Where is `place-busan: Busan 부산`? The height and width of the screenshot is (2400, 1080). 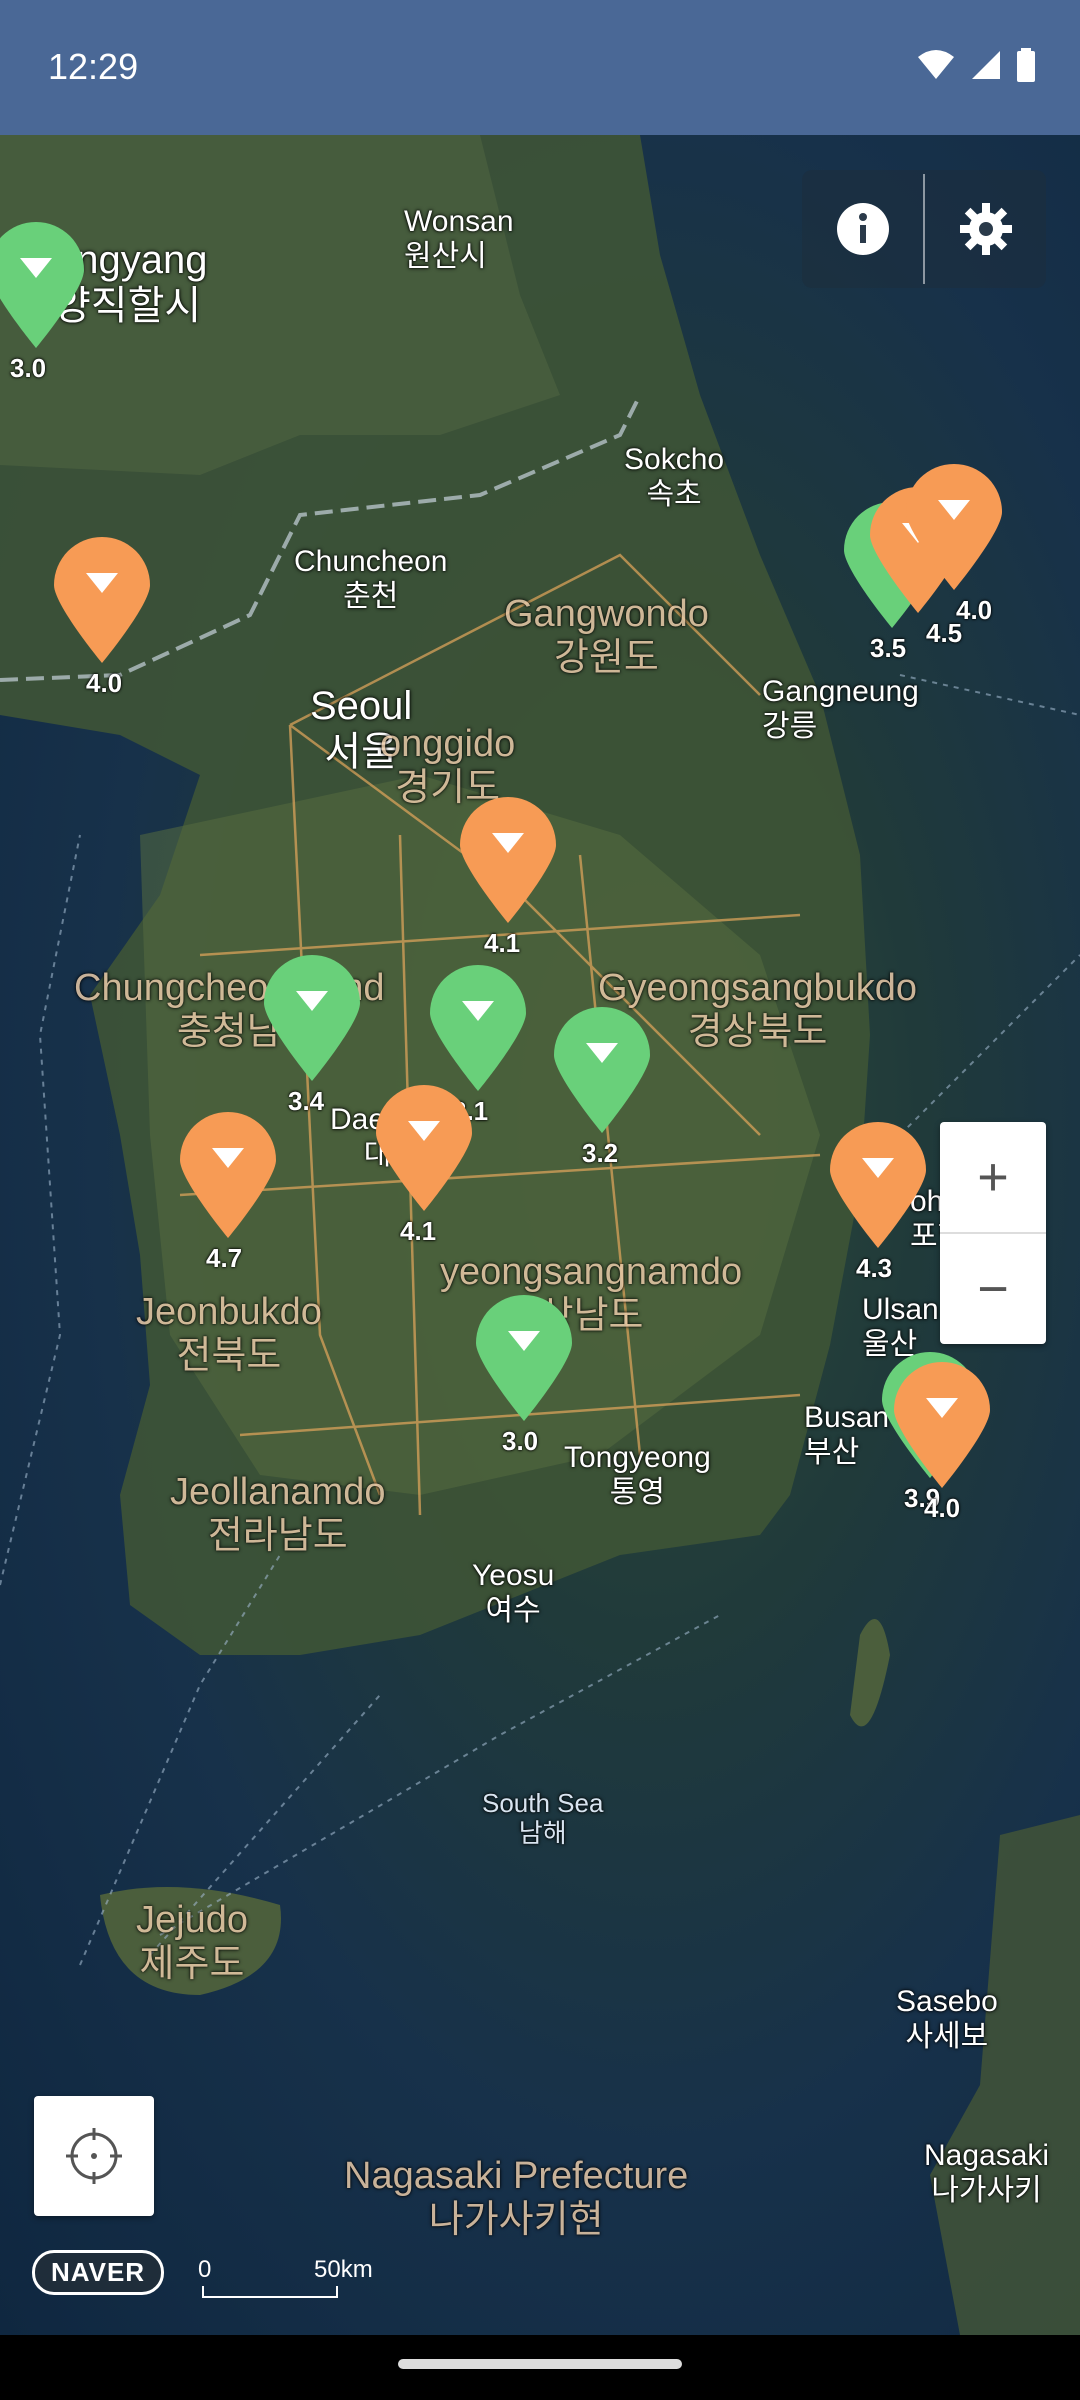
place-busan: Busan 부산 is located at coordinates (847, 1435).